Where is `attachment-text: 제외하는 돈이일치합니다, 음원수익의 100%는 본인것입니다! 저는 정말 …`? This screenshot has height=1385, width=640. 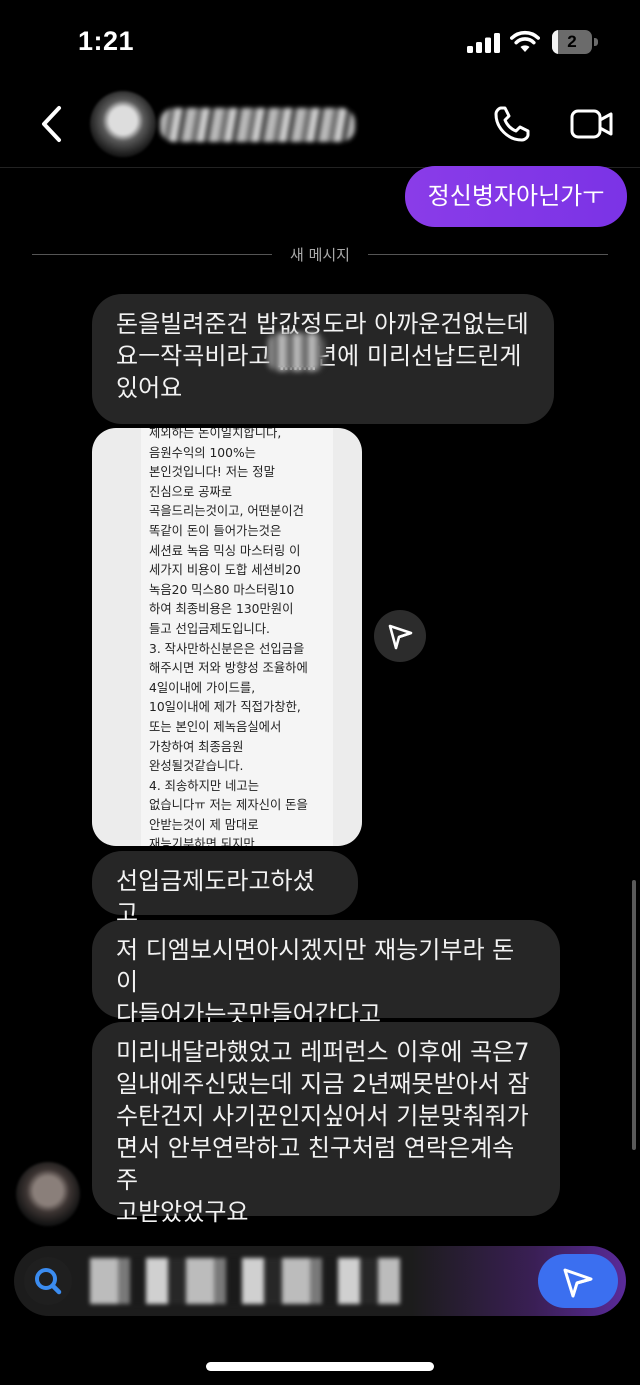
attachment-text: 제외하는 돈이일치합니다, 음원수익의 100%는 본인것입니다! 저는 정말 … is located at coordinates (228, 637).